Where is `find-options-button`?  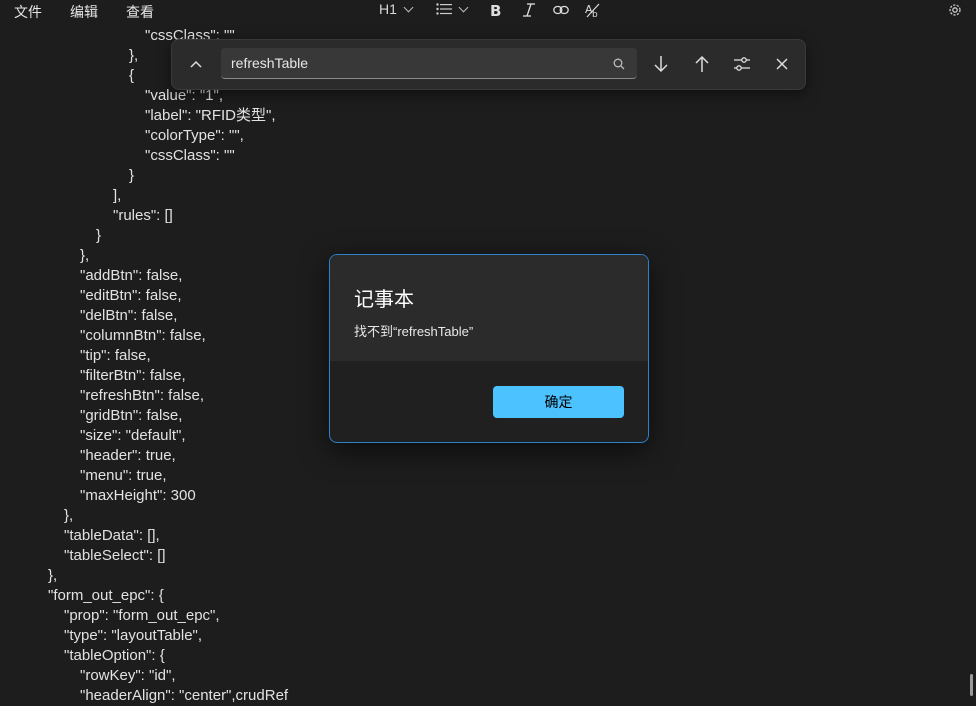
find-options-button is located at coordinates (742, 64).